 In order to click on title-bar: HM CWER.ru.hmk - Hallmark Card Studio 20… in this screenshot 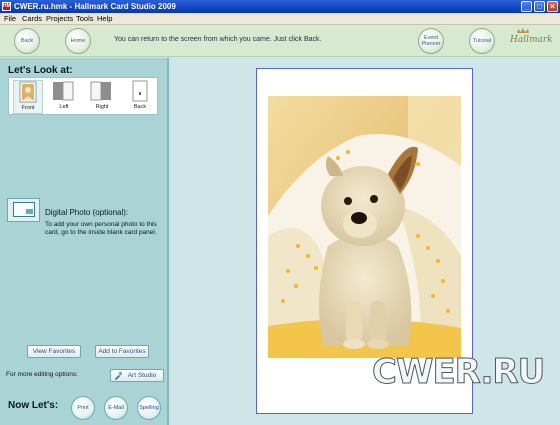, I will do `click(280, 6)`.